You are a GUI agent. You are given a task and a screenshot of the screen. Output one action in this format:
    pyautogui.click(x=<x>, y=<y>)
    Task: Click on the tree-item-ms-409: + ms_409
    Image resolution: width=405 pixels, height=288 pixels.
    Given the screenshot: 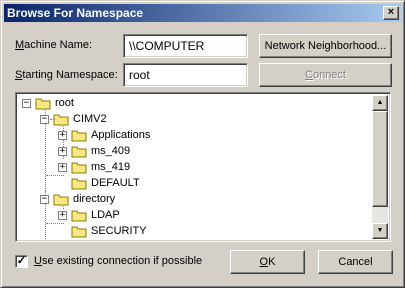 What is the action you would take?
    pyautogui.click(x=94, y=151)
    